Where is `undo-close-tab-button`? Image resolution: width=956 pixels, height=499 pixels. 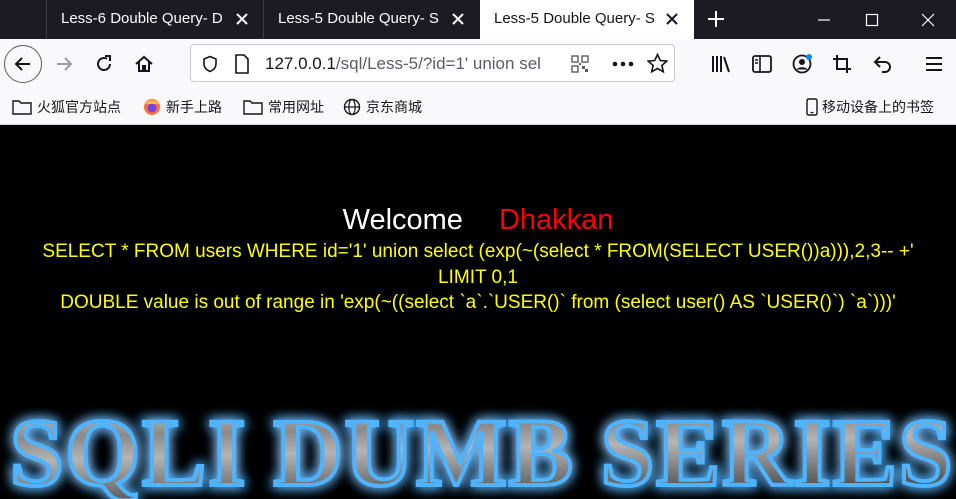
undo-close-tab-button is located at coordinates (882, 64).